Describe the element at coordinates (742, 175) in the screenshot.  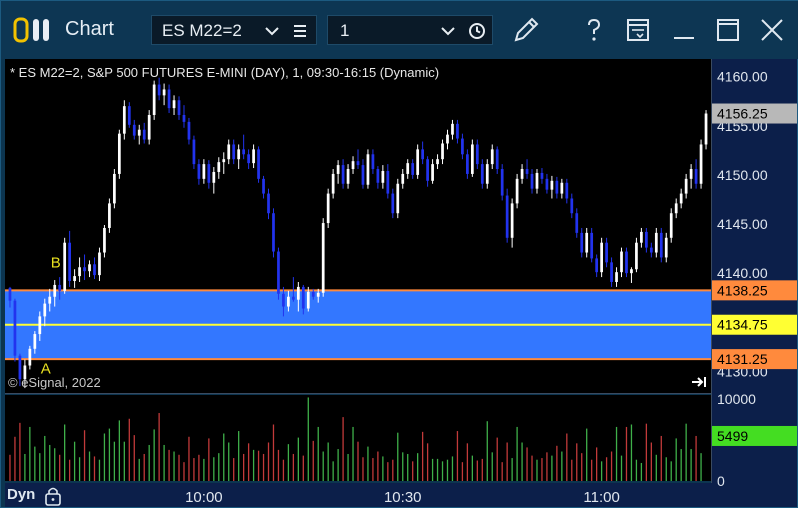
I see `price-tick-label: 4150.00` at that location.